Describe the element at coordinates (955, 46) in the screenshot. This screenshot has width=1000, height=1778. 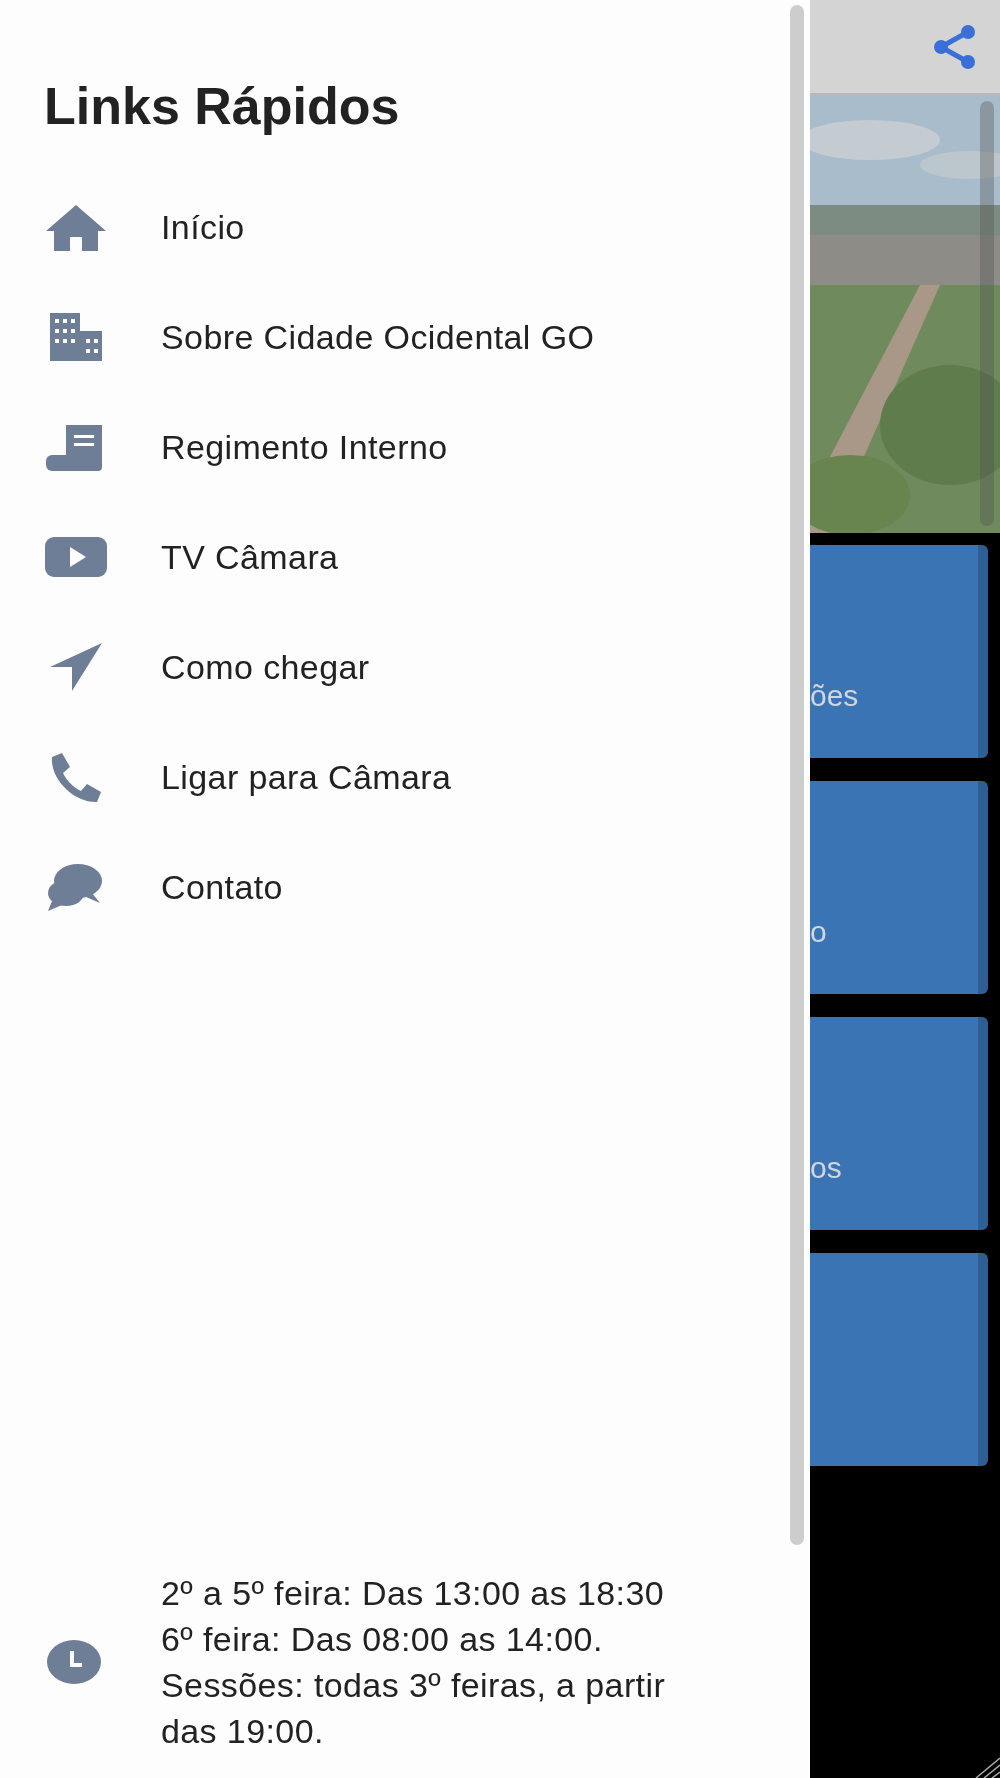
I see `share-icon` at that location.